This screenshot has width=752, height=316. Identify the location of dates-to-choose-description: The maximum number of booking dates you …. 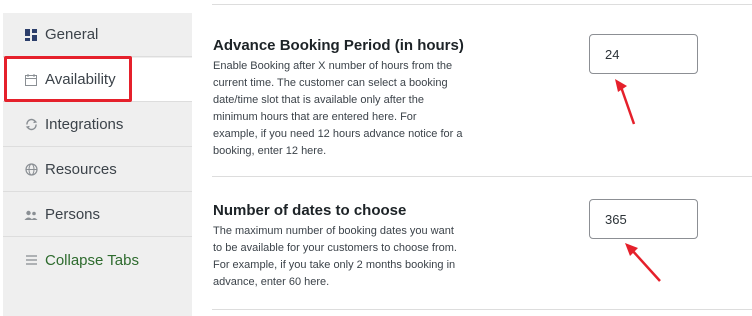
(335, 256).